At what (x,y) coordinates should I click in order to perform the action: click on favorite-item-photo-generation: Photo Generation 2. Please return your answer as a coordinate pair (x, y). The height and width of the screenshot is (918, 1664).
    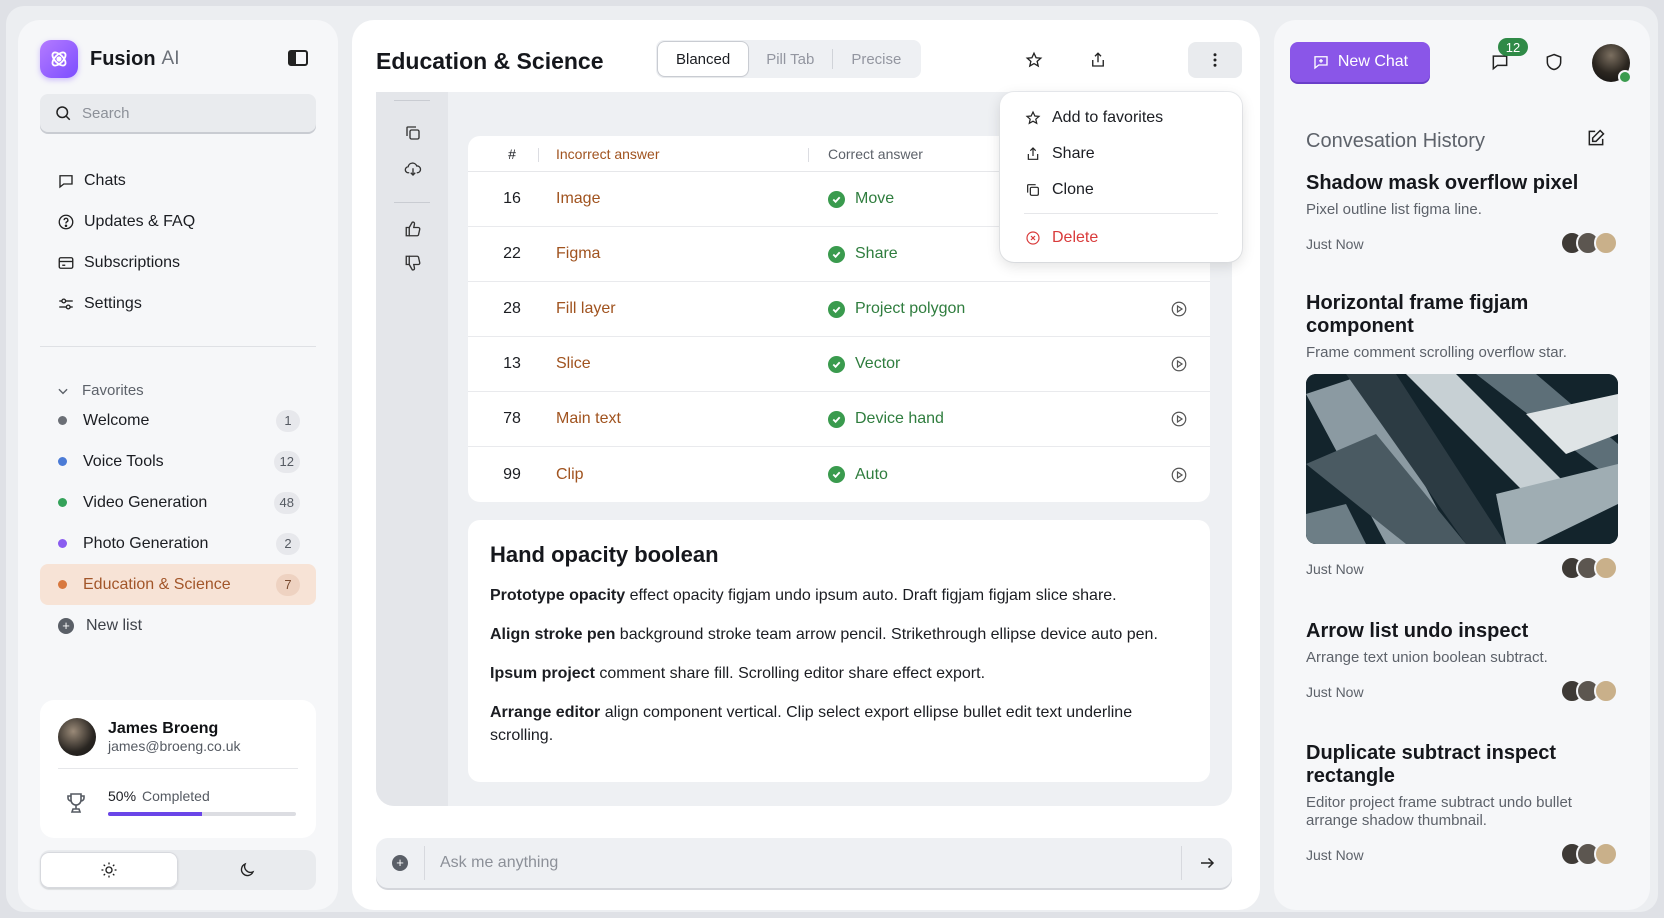
    Looking at the image, I should click on (178, 543).